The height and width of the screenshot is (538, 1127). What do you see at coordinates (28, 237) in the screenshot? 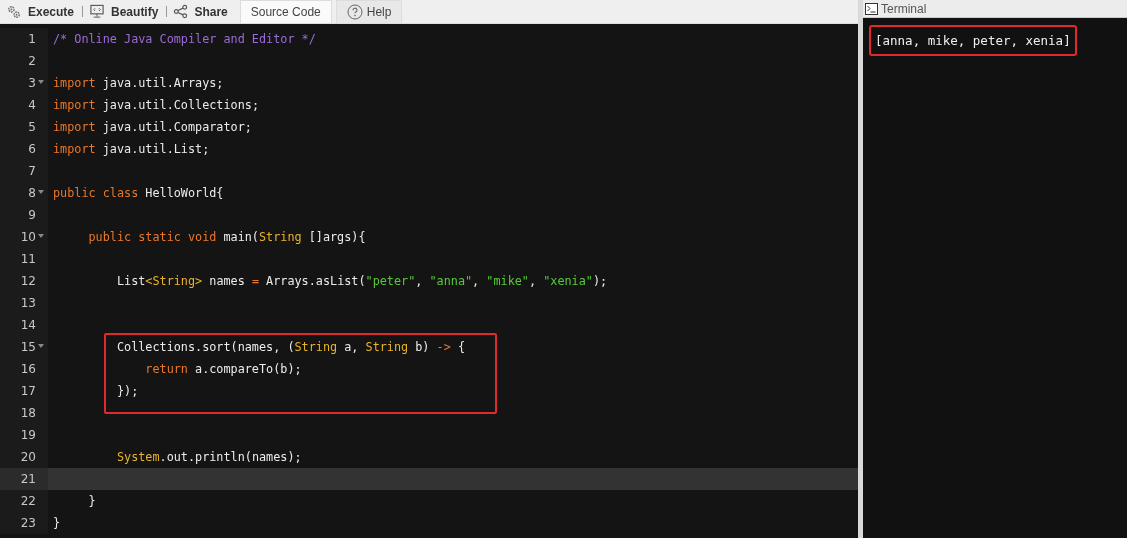
I see `line-number: 10` at bounding box center [28, 237].